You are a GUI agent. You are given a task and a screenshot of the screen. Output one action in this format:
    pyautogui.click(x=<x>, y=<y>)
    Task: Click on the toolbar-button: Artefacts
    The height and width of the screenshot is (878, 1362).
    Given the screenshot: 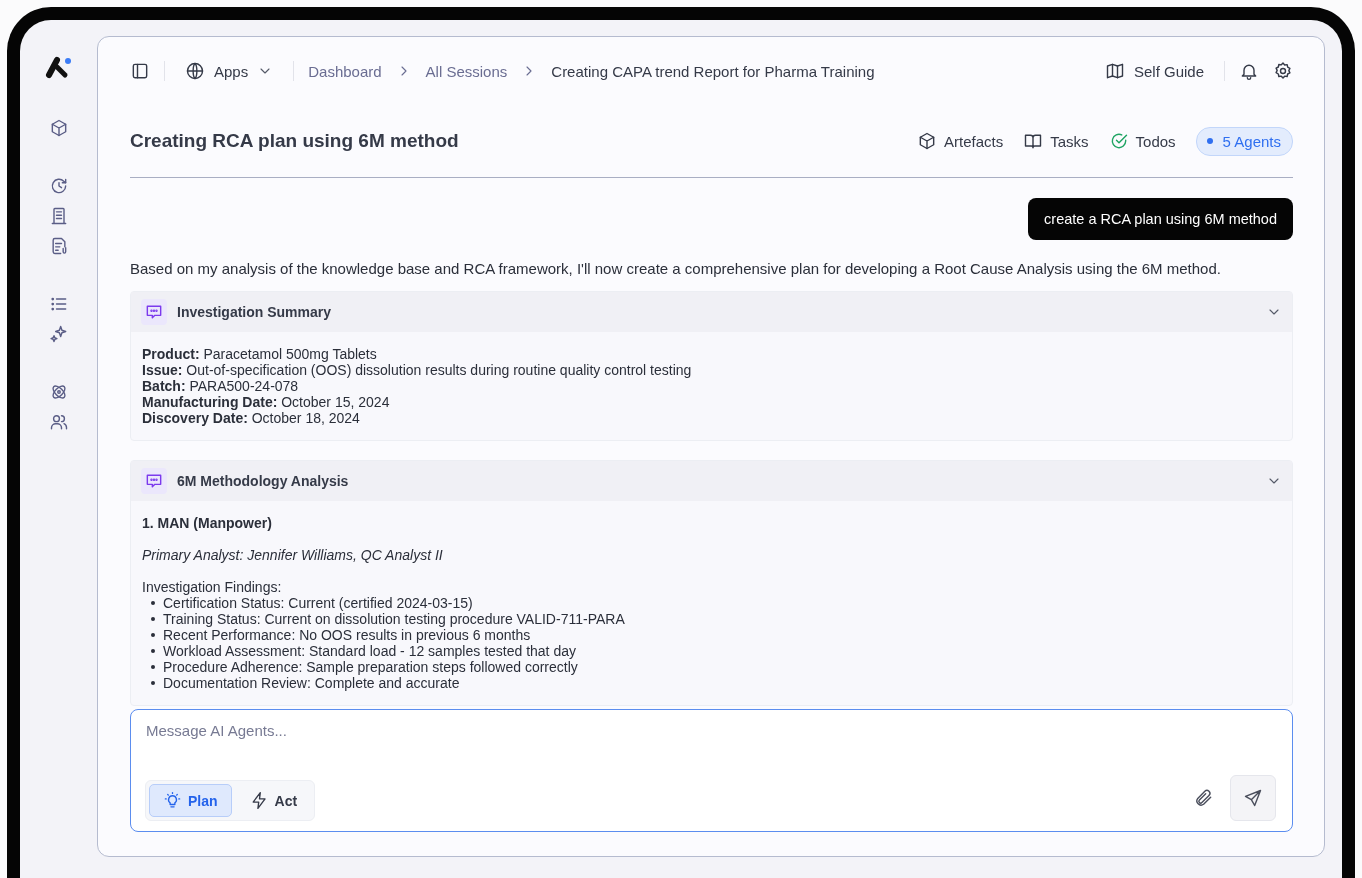 What is the action you would take?
    pyautogui.click(x=960, y=141)
    